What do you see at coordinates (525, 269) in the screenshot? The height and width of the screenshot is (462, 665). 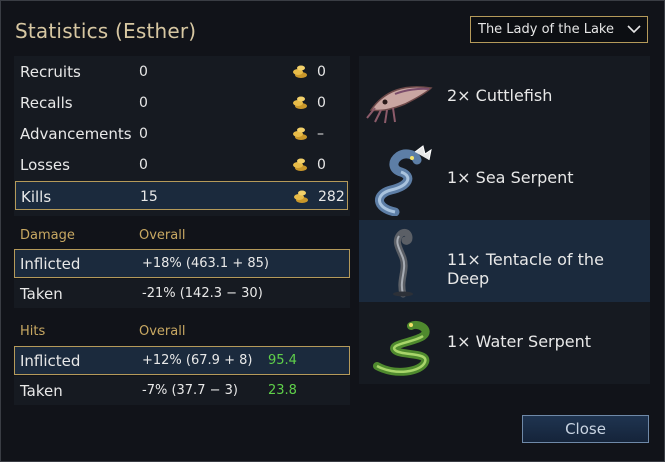 I see `kill-item-label: 11× Tentacle of the Deep` at bounding box center [525, 269].